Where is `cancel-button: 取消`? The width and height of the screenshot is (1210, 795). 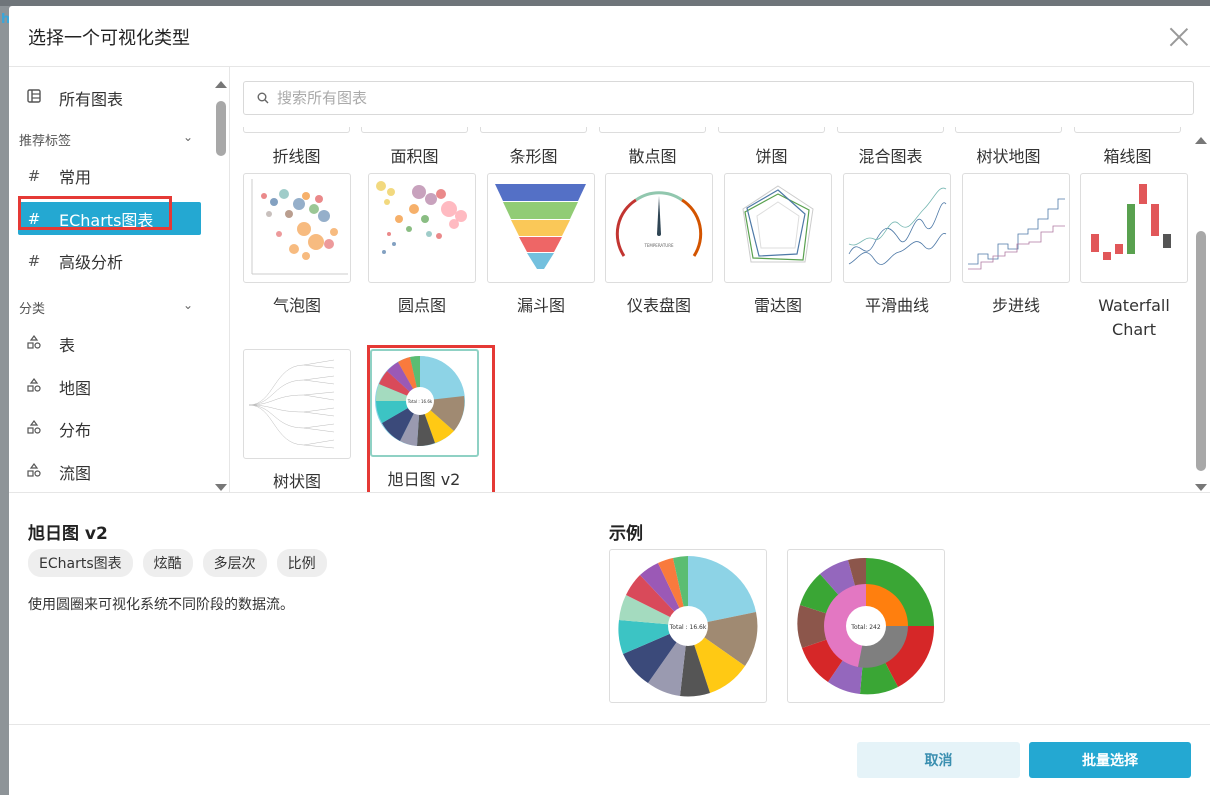 cancel-button: 取消 is located at coordinates (938, 760).